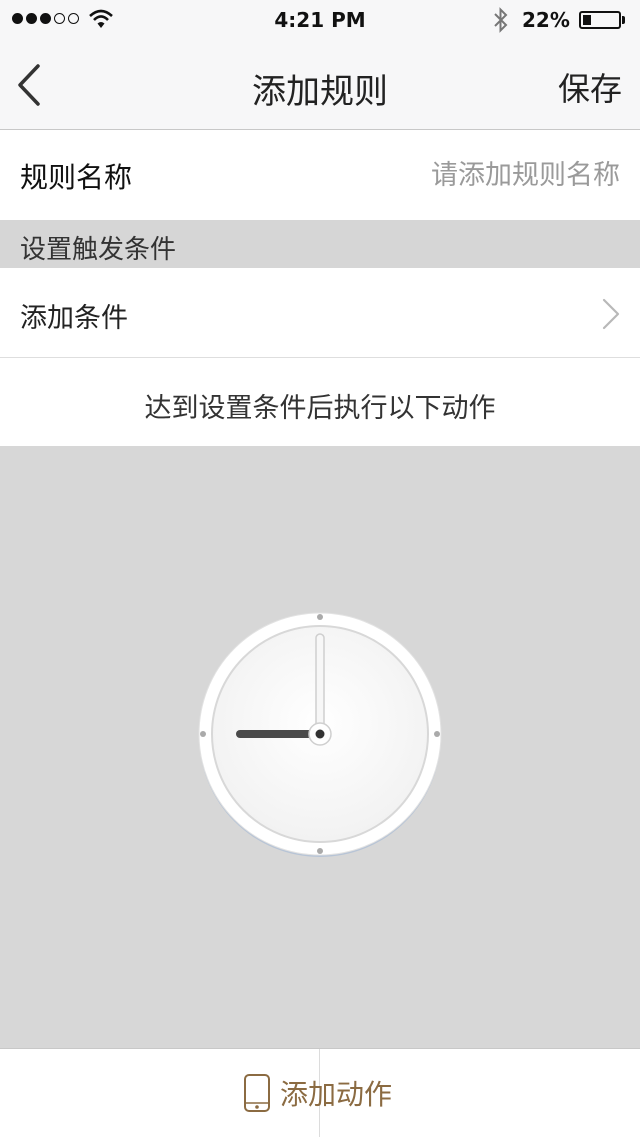 This screenshot has width=640, height=1137. I want to click on chevron-right-icon, so click(611, 314).